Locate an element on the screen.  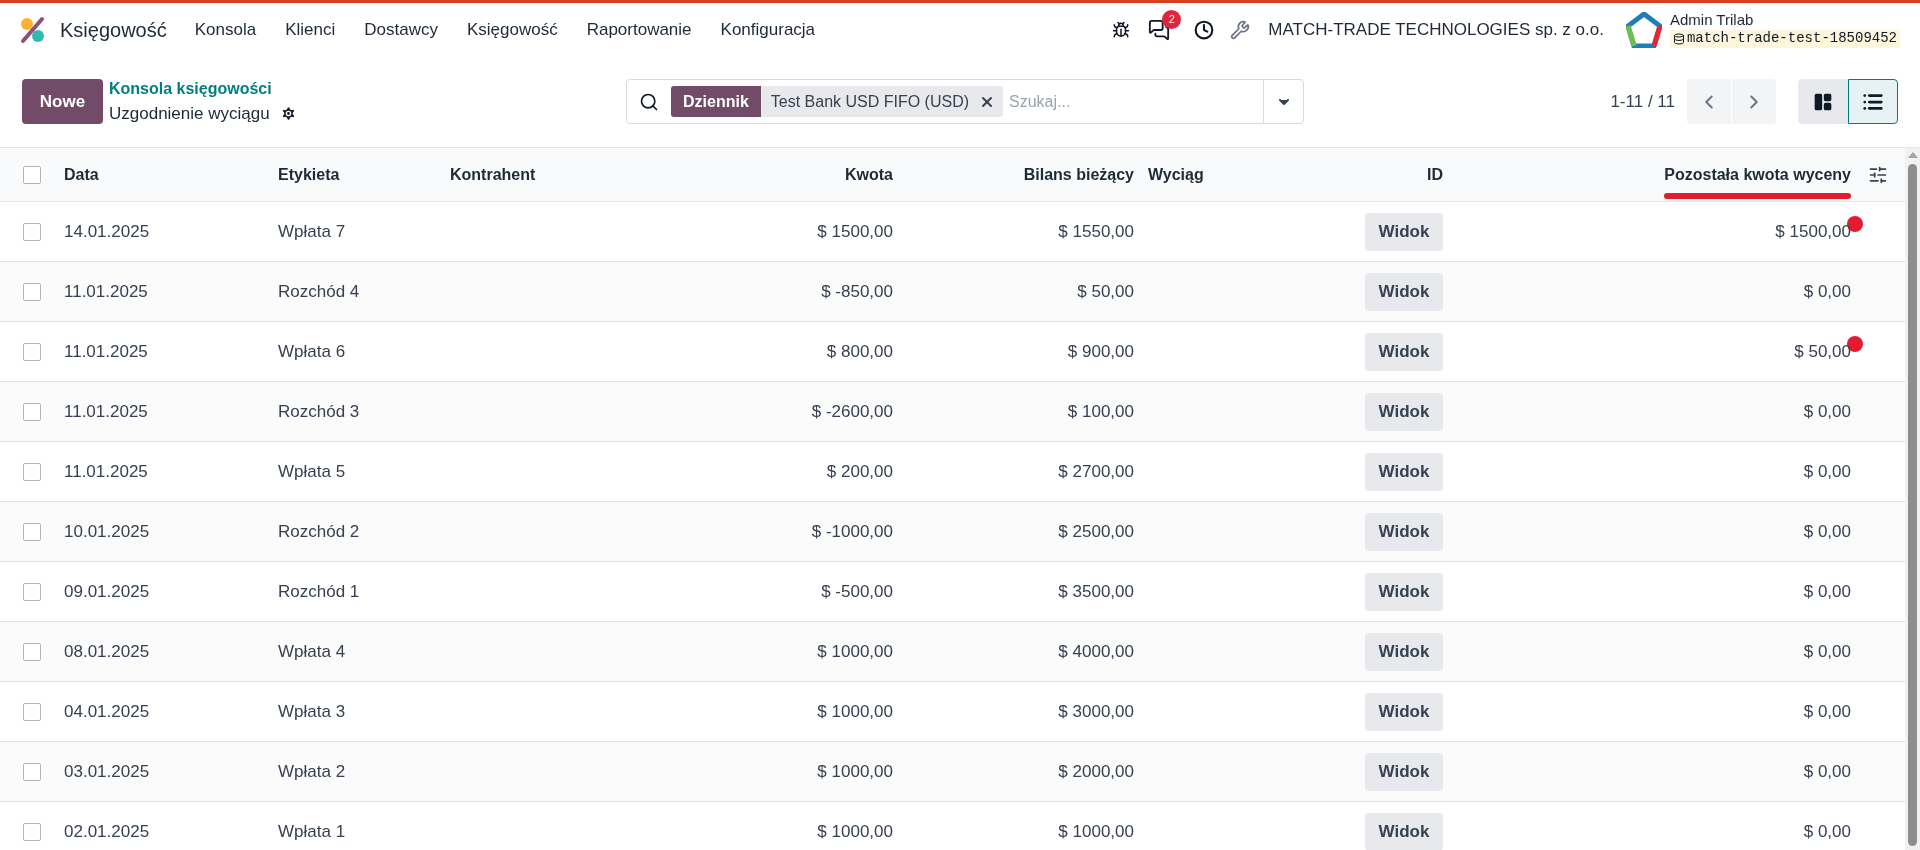
table-cell-text: $ 2000,00 is located at coordinates (1095, 771).